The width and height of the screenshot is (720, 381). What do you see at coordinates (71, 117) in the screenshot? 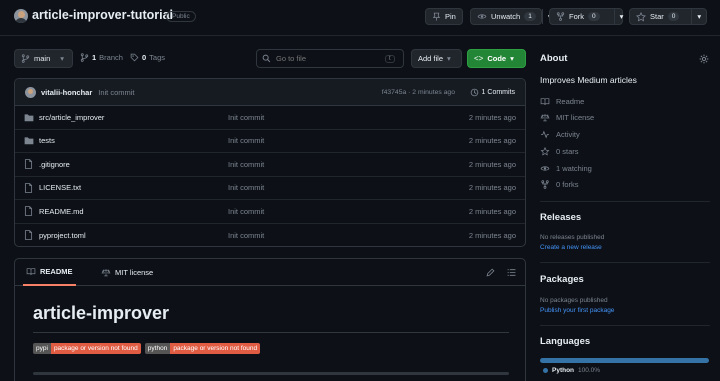
I see `file-name: src/article_improver` at bounding box center [71, 117].